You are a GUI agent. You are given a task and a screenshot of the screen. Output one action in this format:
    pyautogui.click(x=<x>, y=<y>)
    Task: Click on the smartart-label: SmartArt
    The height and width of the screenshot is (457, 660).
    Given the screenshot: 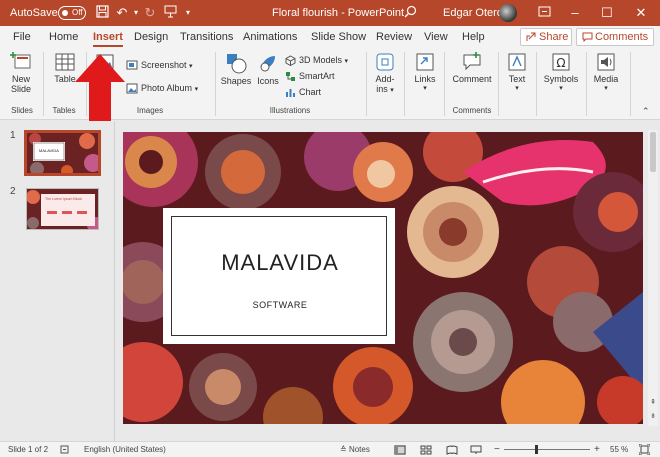 What is the action you would take?
    pyautogui.click(x=317, y=76)
    